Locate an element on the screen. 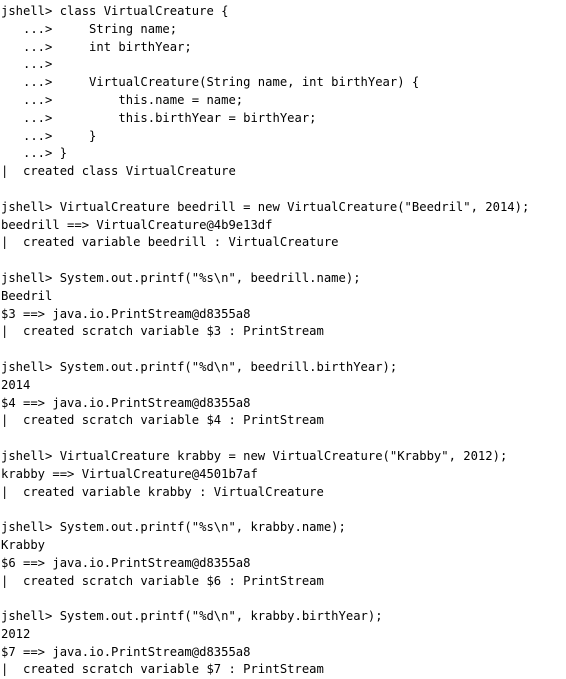 The height and width of the screenshot is (679, 566). terminal-line: $4 ==> java.io.PrintStream@d8355a8 is located at coordinates (126, 402).